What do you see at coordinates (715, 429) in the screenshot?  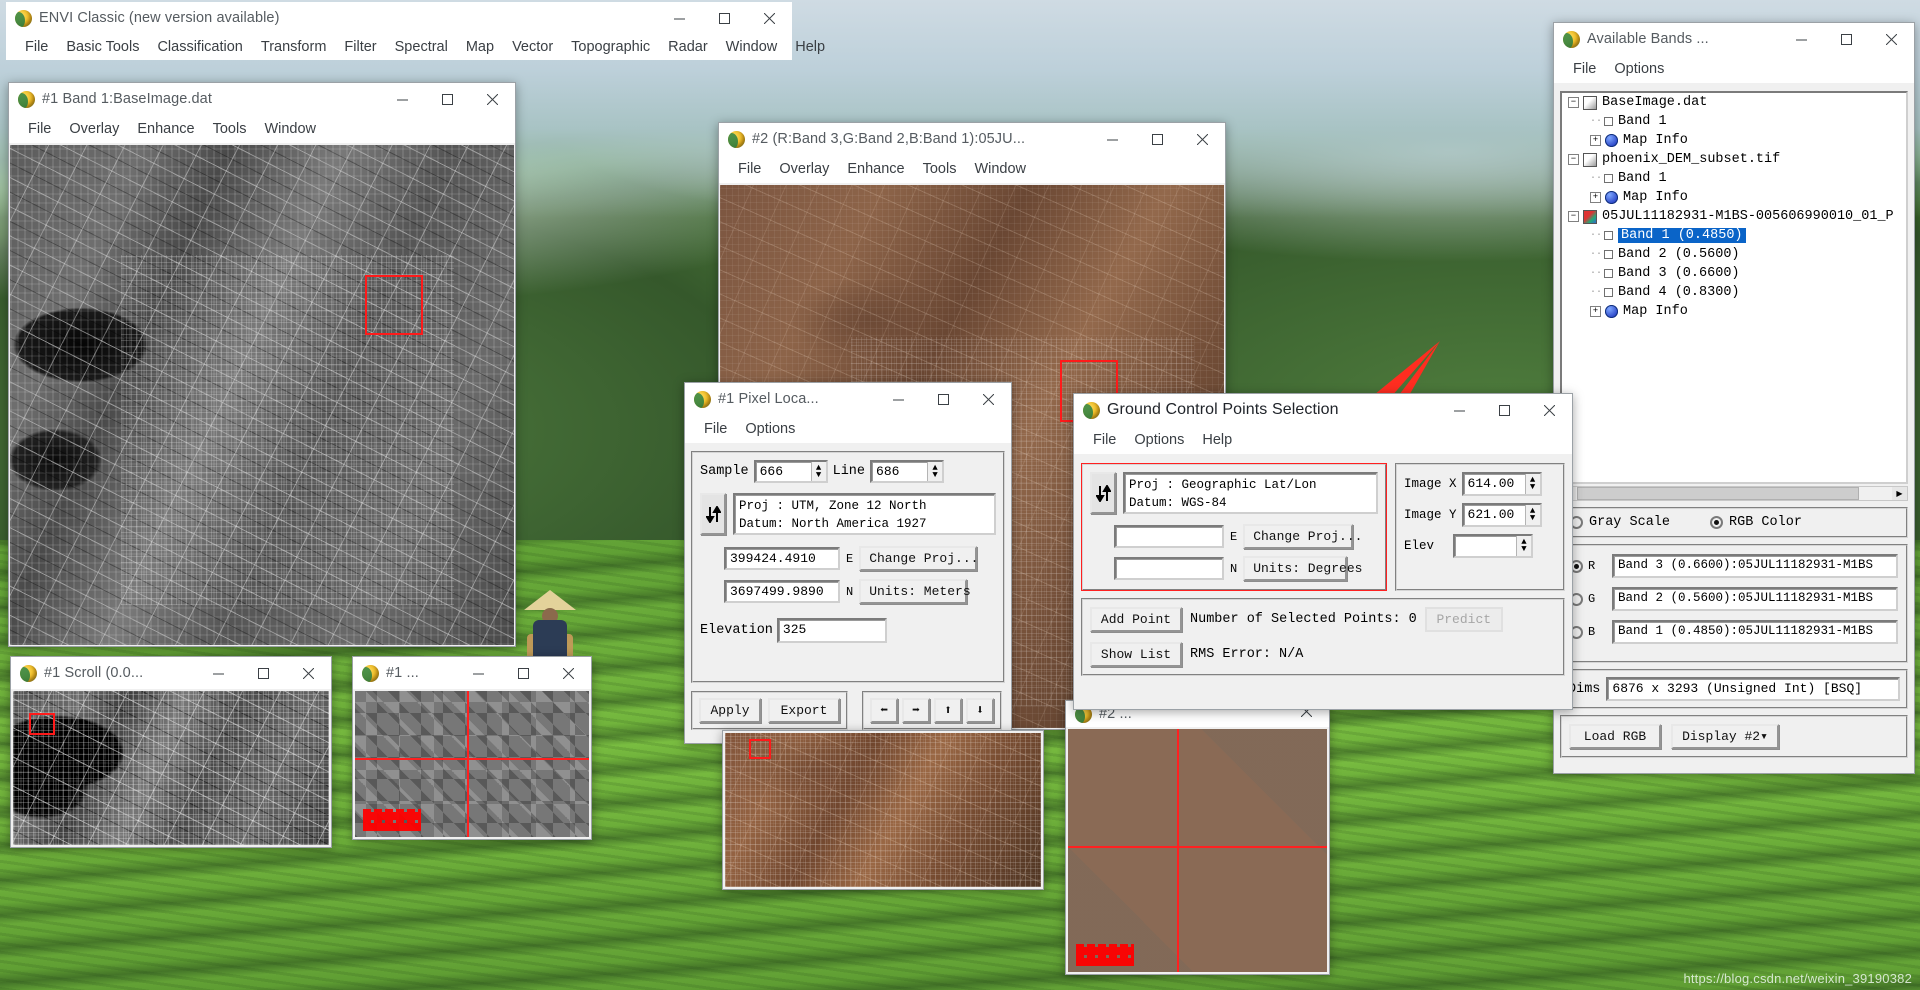 I see `pixel-locator-menu-item-file: File` at bounding box center [715, 429].